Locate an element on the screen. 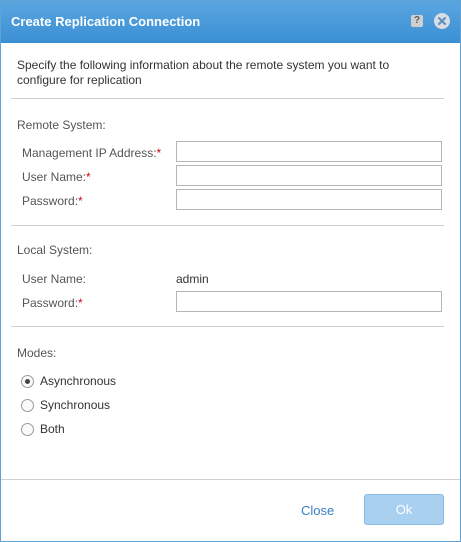  local-password-field is located at coordinates (309, 301).